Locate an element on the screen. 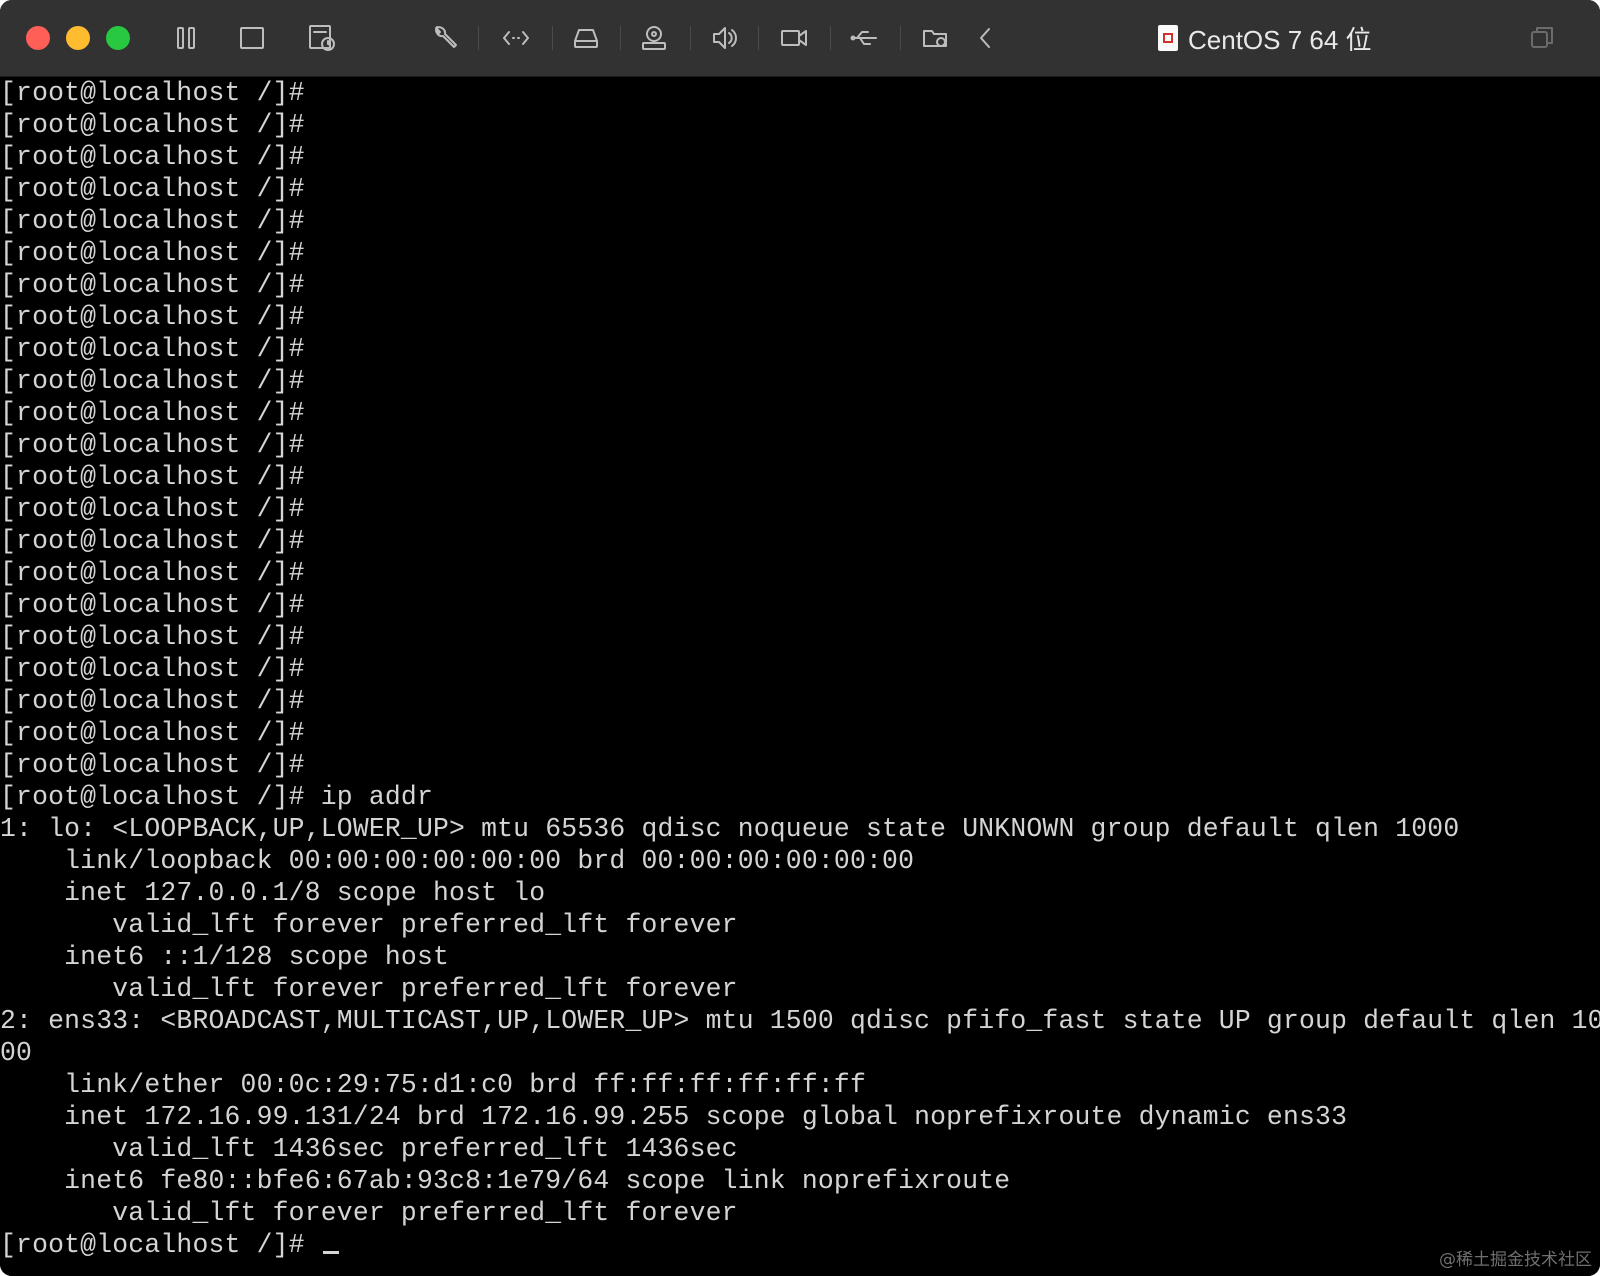 The width and height of the screenshot is (1600, 1276). copy-window-icon is located at coordinates (1542, 38).